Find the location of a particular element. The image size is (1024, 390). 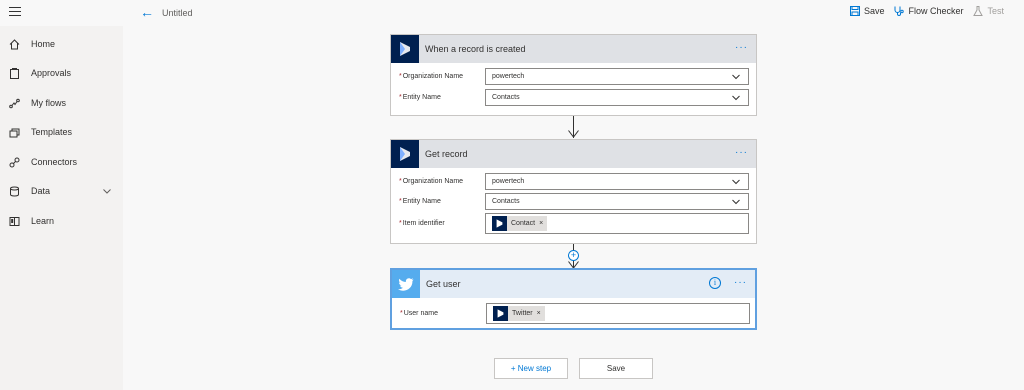

back-arrow-icon: ← is located at coordinates (147, 12).